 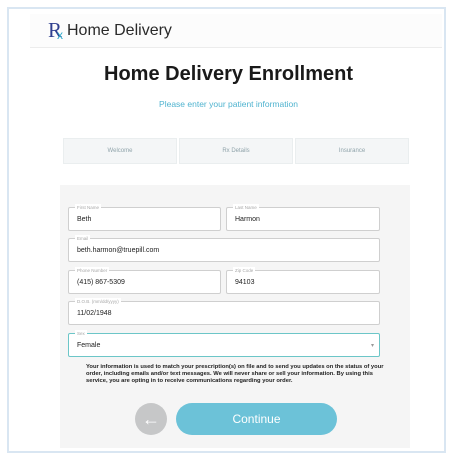 What do you see at coordinates (245, 282) in the screenshot?
I see `zip-value: 94103` at bounding box center [245, 282].